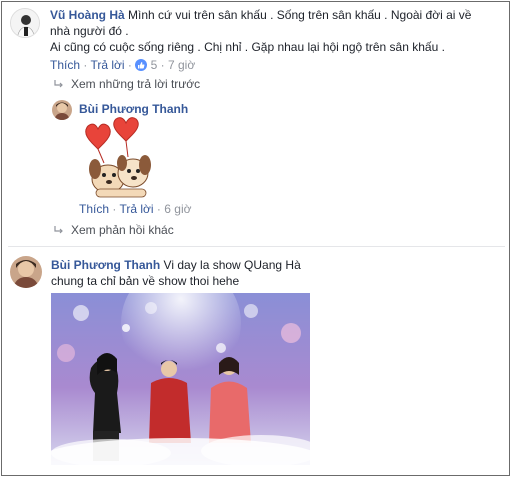  I want to click on comment-actions: Thích · Trả lời · 5 · 7 giờ, so click(123, 65).